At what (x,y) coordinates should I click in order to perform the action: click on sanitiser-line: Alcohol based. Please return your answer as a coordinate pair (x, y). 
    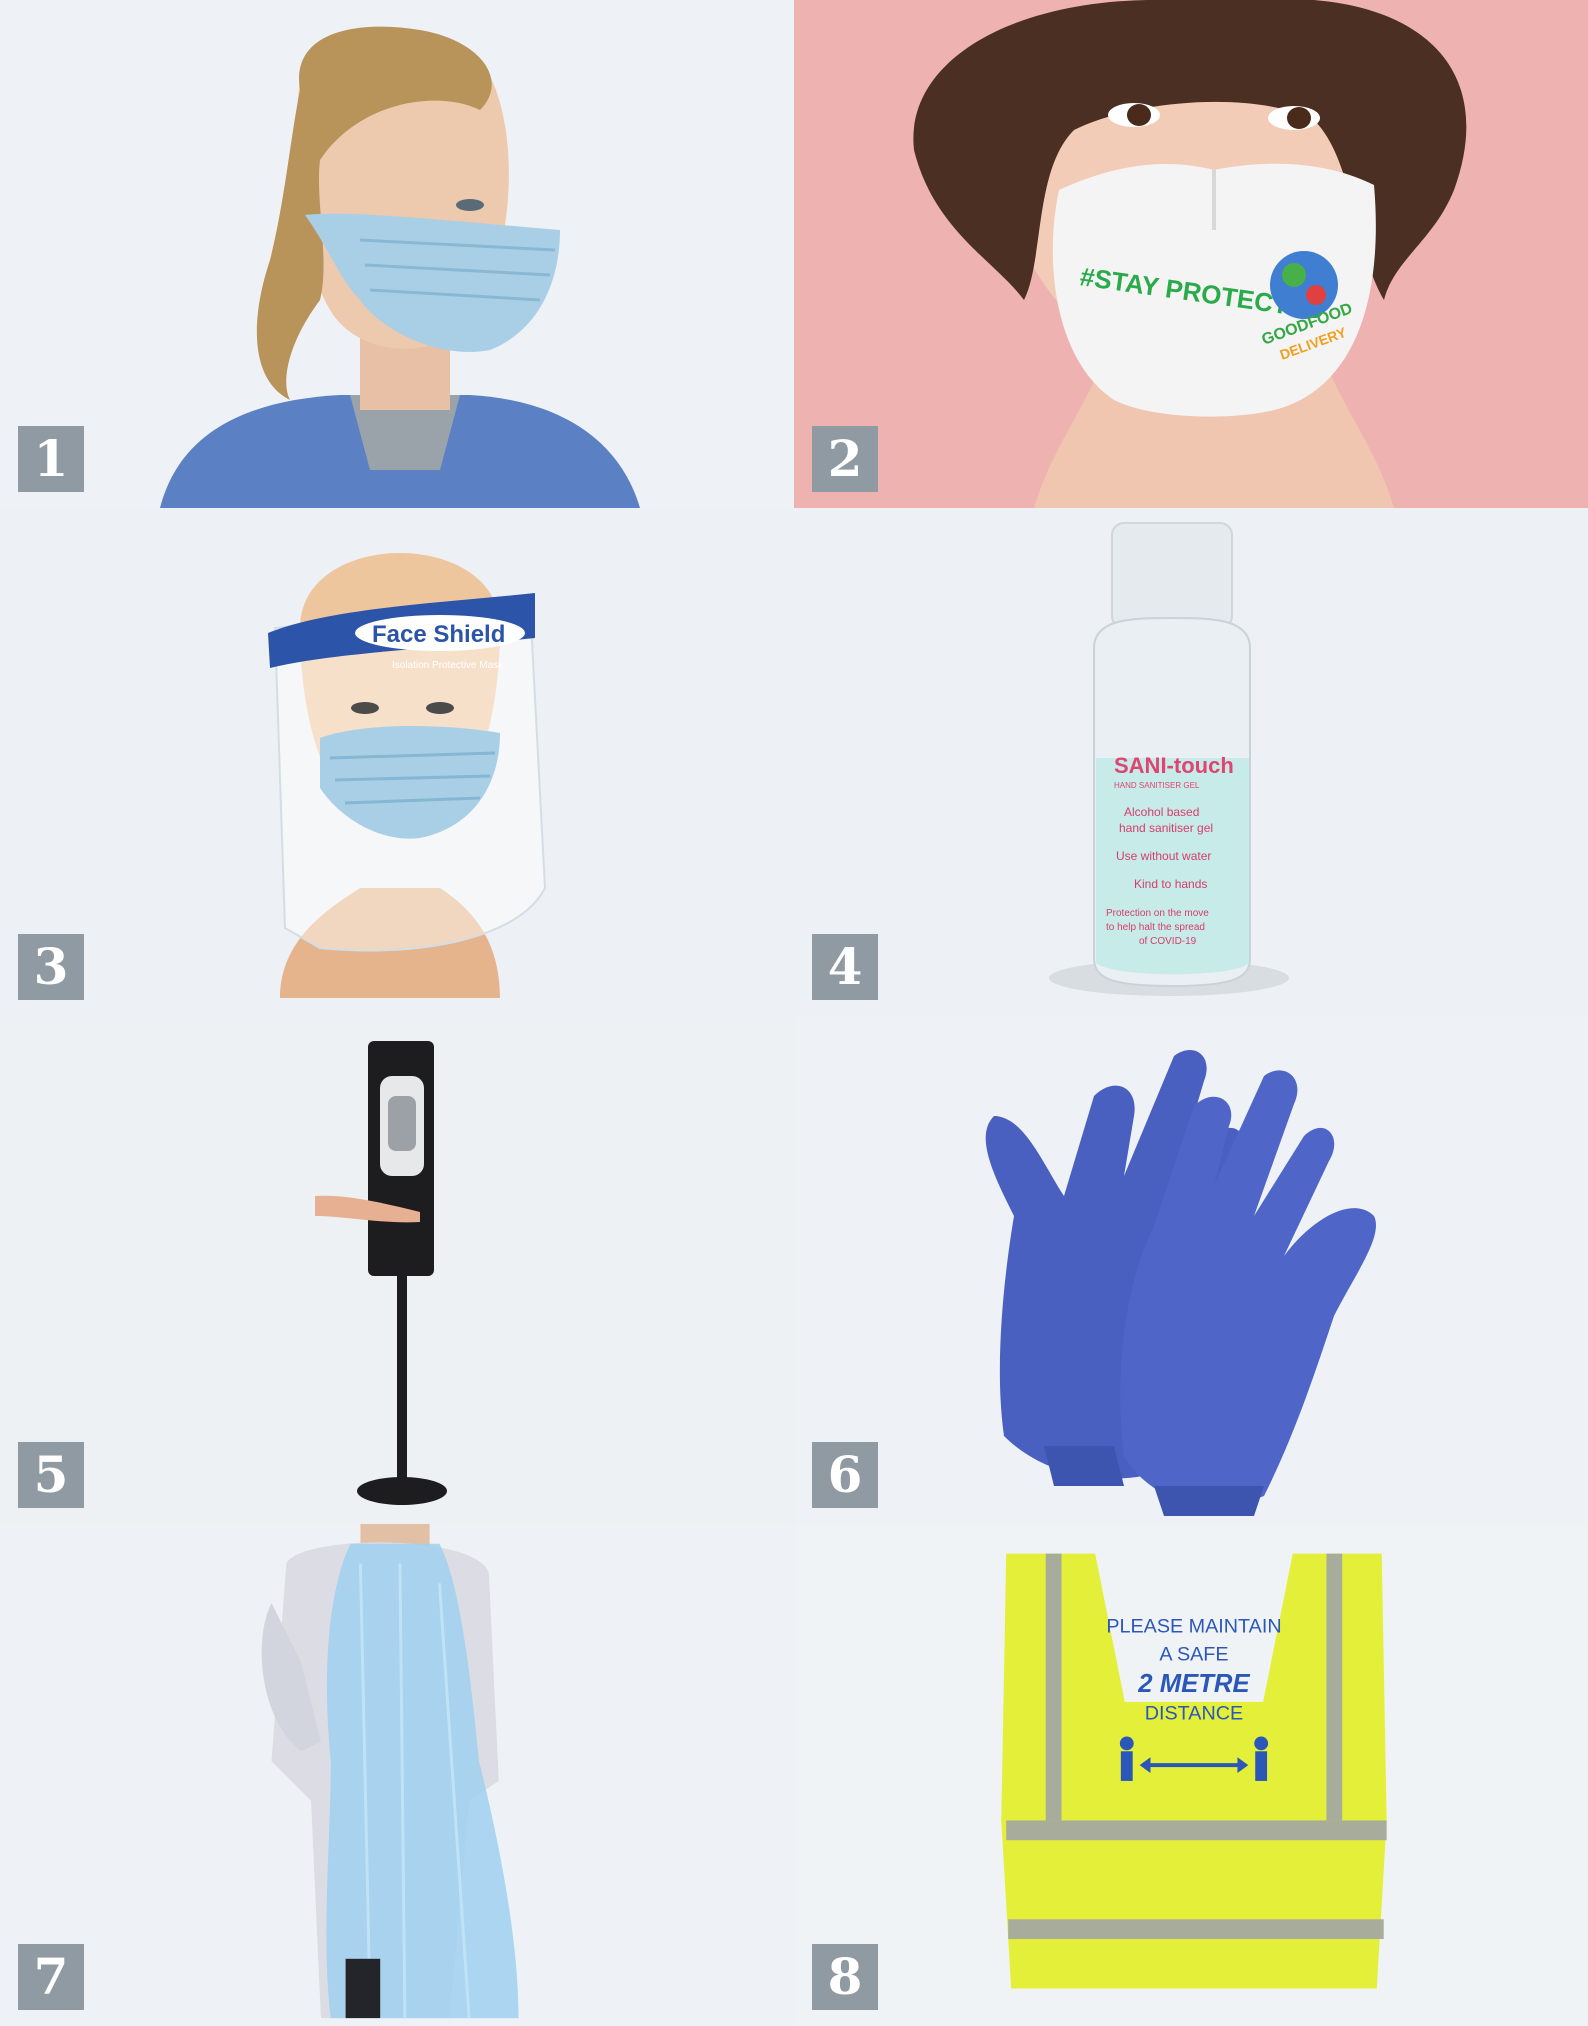
    Looking at the image, I should click on (1161, 812).